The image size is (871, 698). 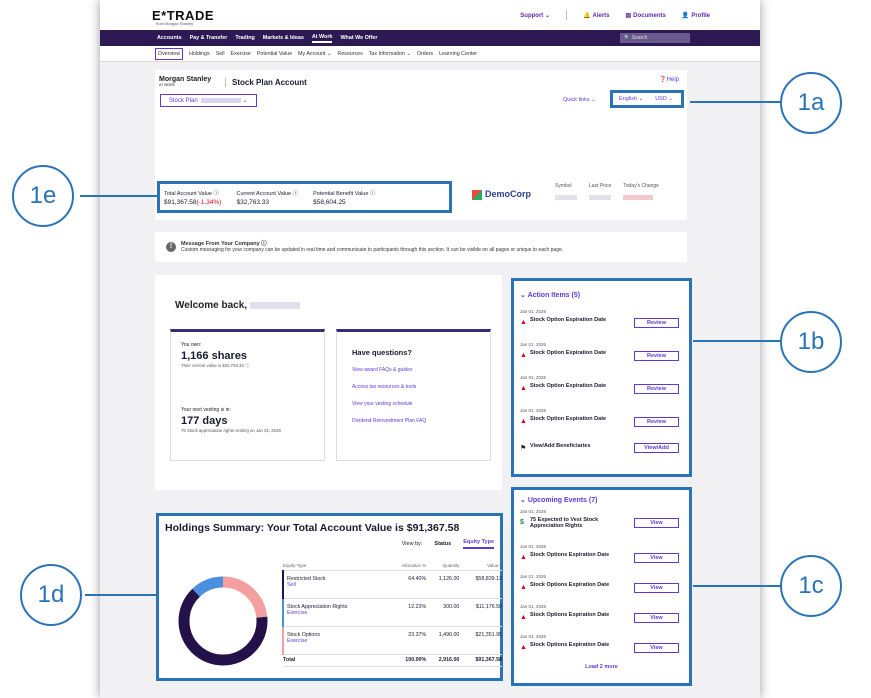 I want to click on action-items-header: ⌄ Action Items (5), so click(x=601, y=295).